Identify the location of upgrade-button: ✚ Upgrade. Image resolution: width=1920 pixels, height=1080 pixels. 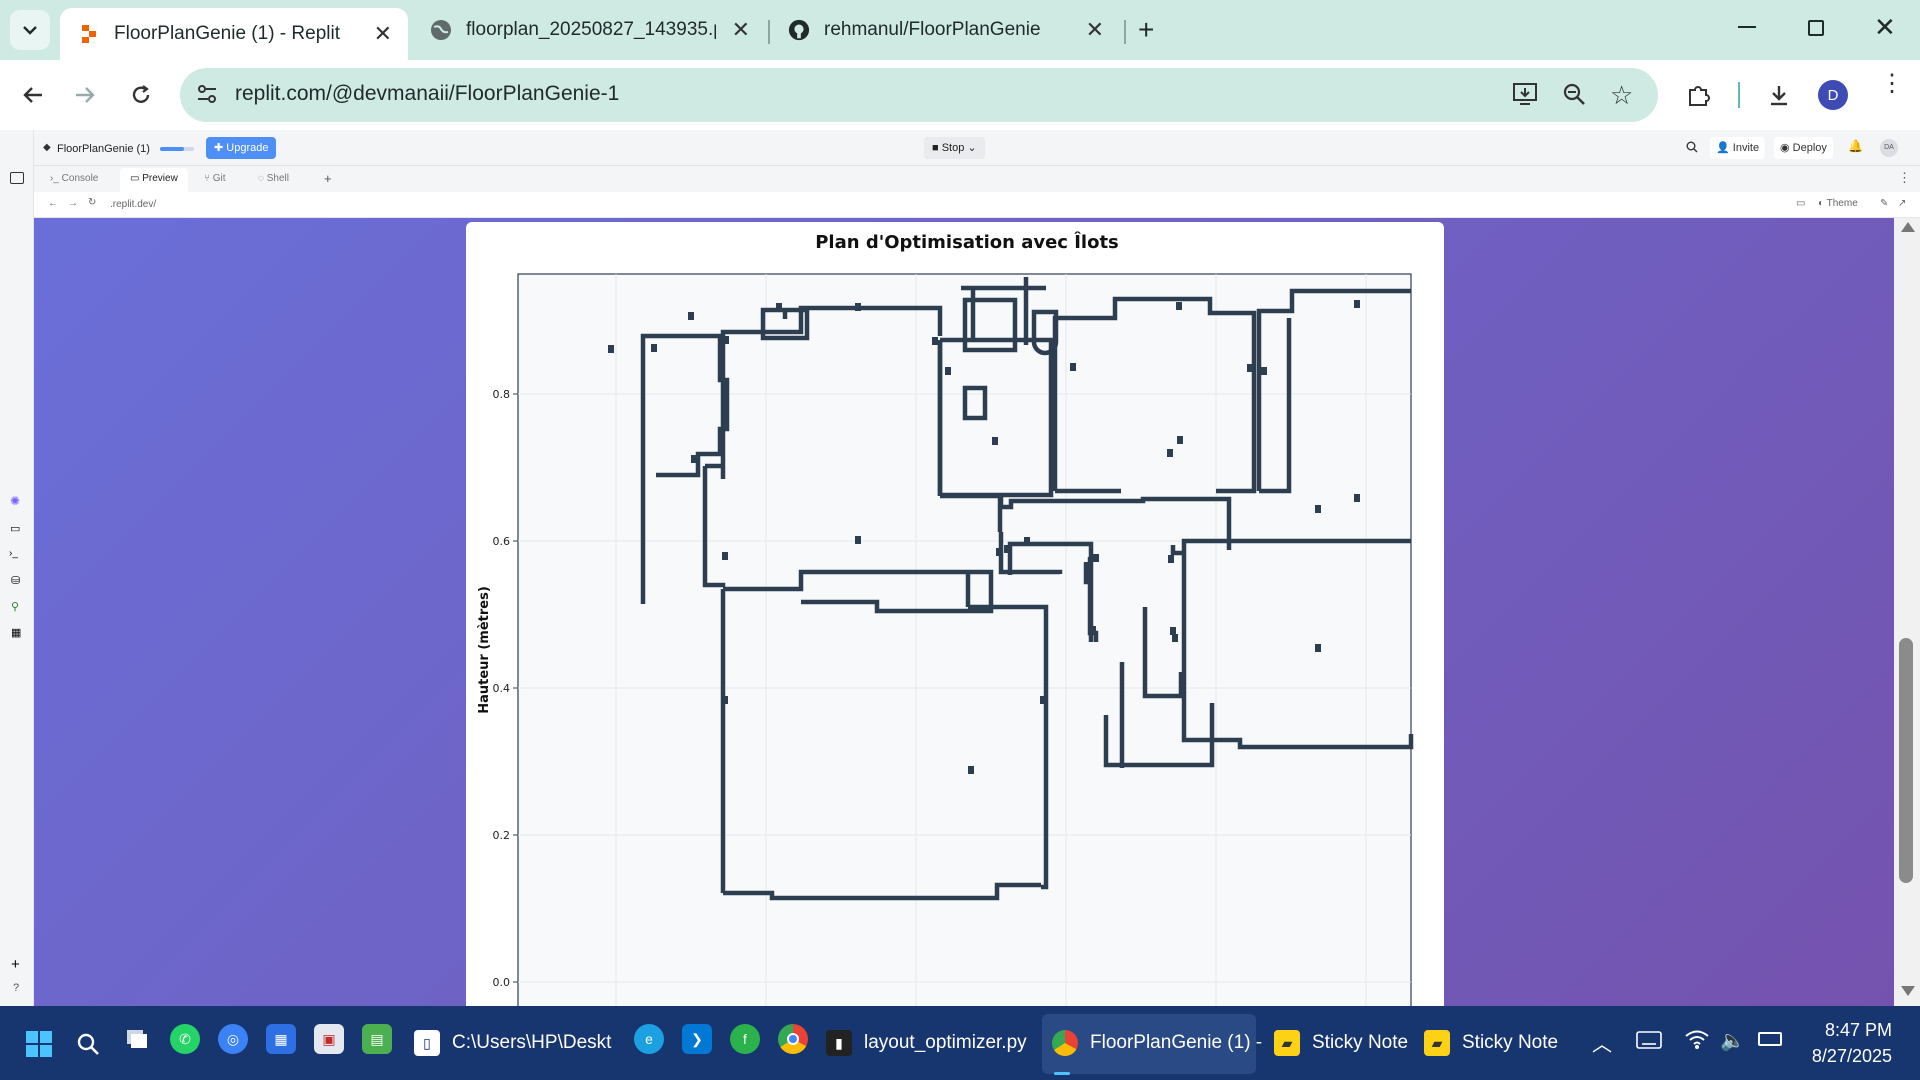
(241, 148).